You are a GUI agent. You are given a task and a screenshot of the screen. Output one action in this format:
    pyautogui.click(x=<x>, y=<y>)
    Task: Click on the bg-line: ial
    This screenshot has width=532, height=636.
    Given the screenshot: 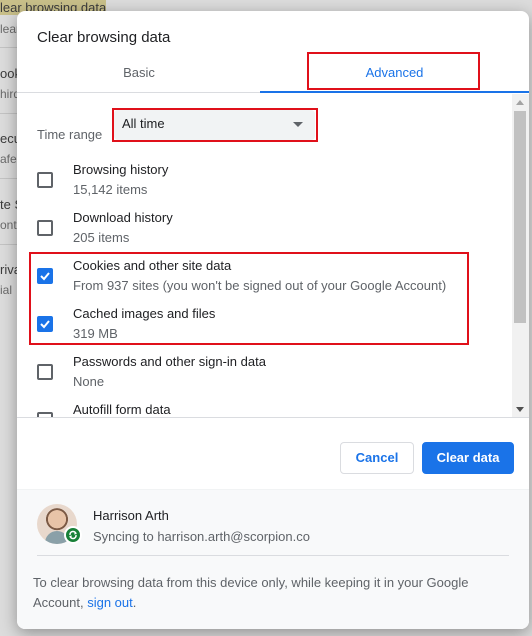 What is the action you would take?
    pyautogui.click(x=6, y=290)
    